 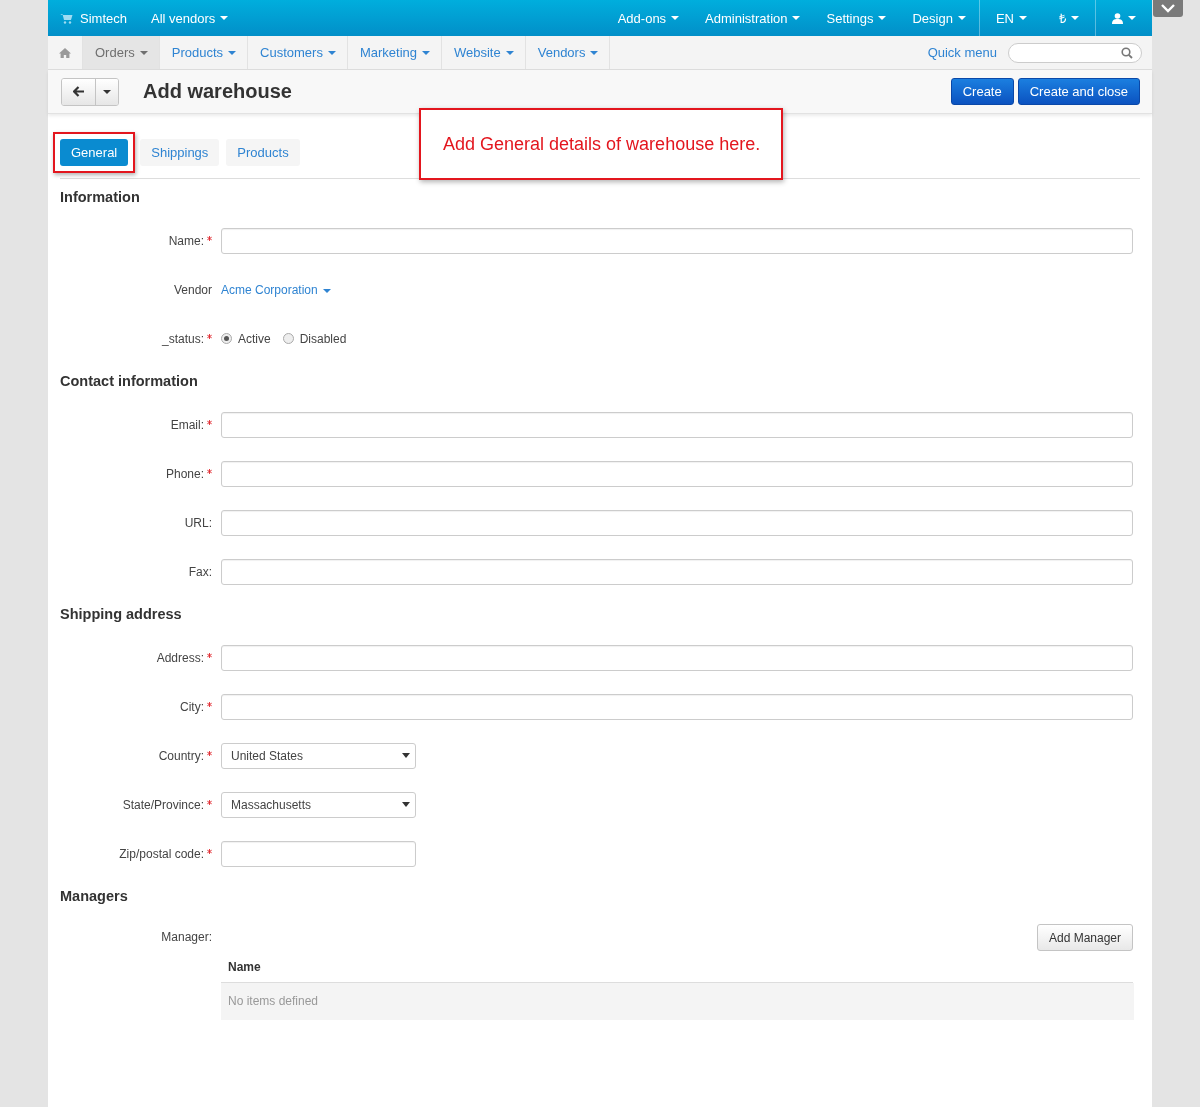 What do you see at coordinates (1075, 52) in the screenshot?
I see `search-field` at bounding box center [1075, 52].